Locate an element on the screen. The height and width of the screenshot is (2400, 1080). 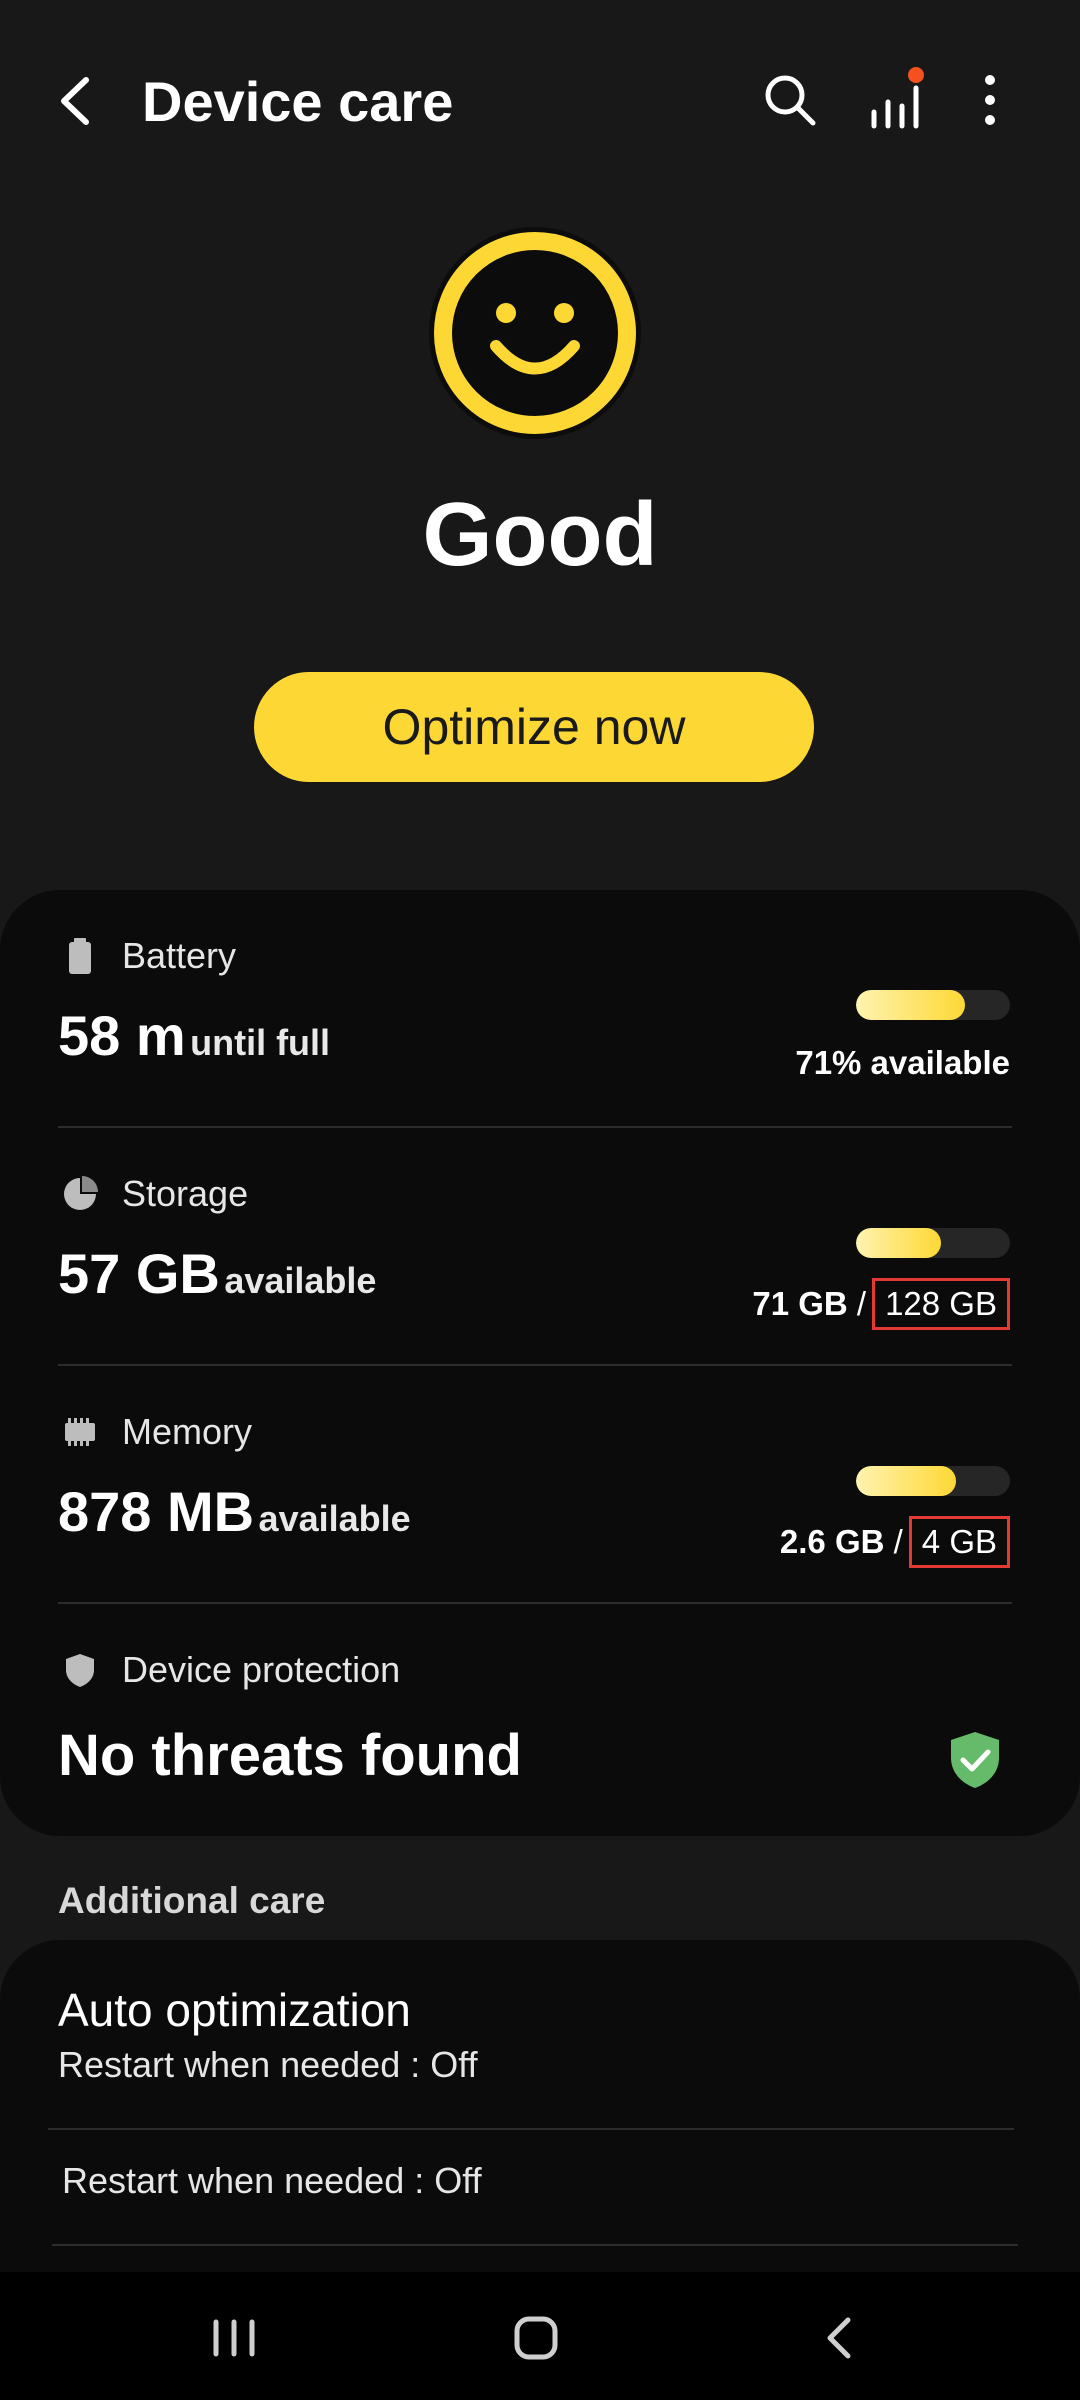
battery-available: 71% available is located at coordinates (902, 1063).